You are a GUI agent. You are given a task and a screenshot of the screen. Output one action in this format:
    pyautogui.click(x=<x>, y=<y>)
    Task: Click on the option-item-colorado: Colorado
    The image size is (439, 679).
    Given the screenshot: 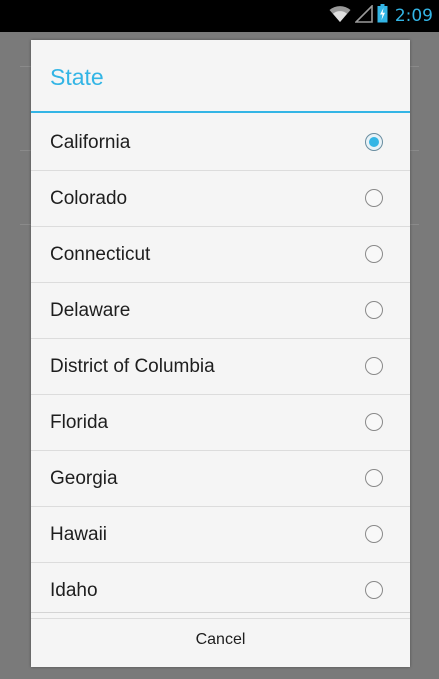 What is the action you would take?
    pyautogui.click(x=220, y=199)
    